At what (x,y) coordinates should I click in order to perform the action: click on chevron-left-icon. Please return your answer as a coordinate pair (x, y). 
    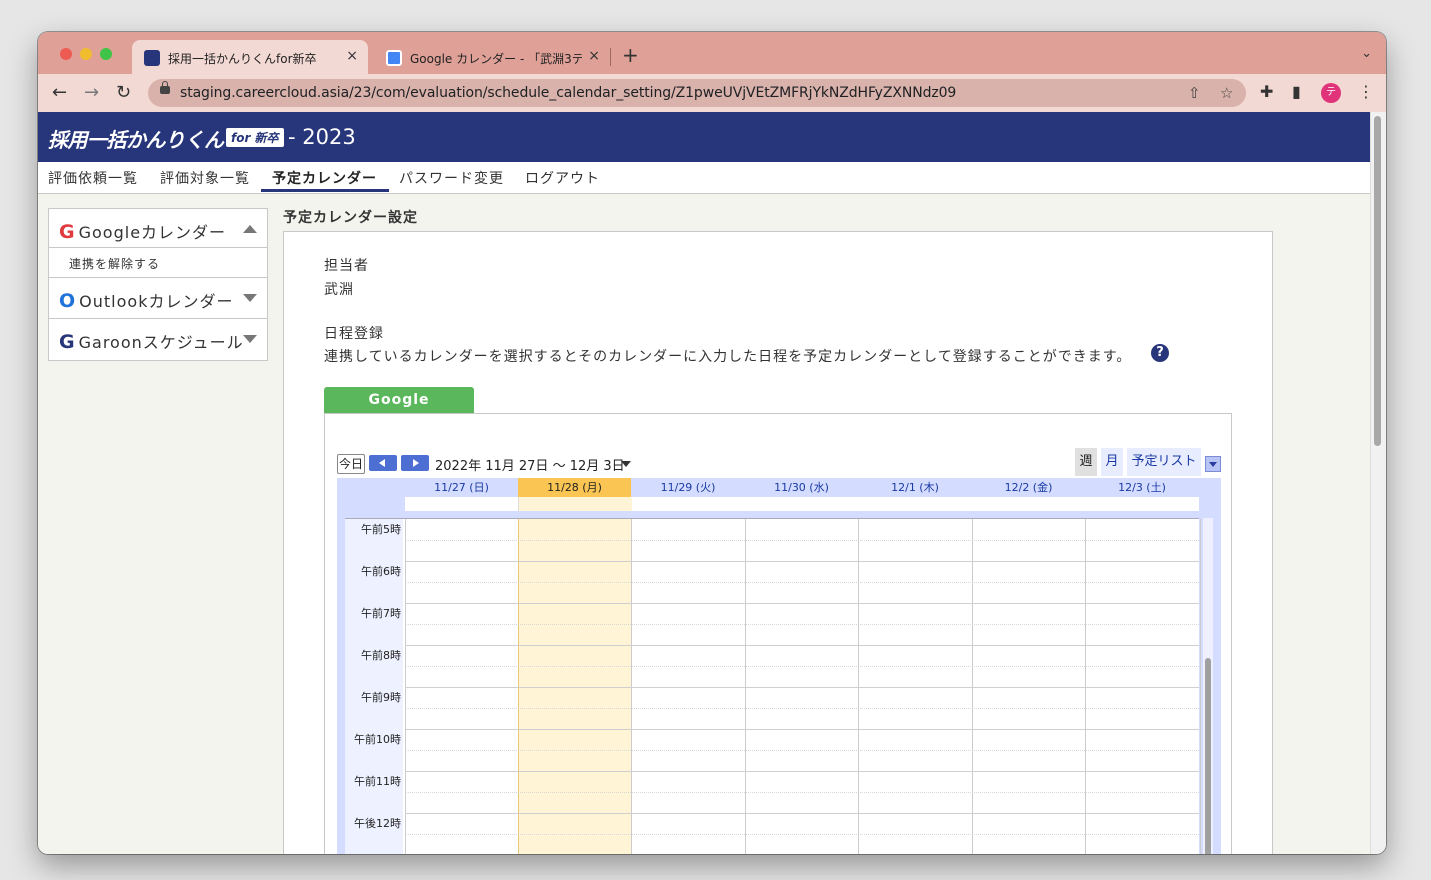
    Looking at the image, I should click on (382, 463).